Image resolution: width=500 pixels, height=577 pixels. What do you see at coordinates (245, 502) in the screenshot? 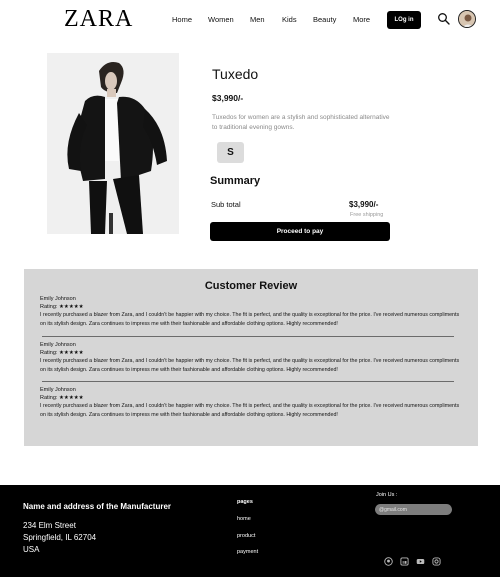
I see `pages-title: pages` at bounding box center [245, 502].